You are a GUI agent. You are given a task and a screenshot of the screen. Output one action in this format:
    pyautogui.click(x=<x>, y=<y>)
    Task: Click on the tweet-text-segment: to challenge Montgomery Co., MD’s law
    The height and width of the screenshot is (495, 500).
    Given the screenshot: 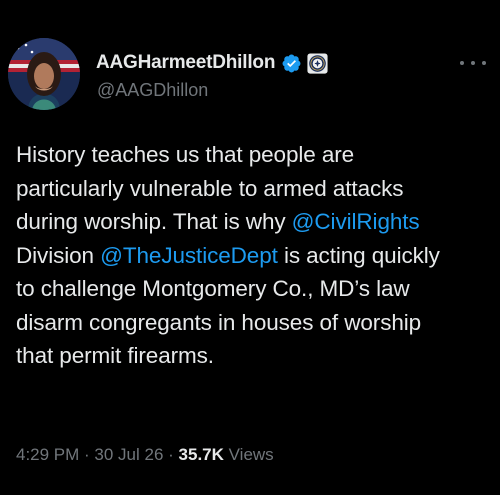 What is the action you would take?
    pyautogui.click(x=213, y=288)
    